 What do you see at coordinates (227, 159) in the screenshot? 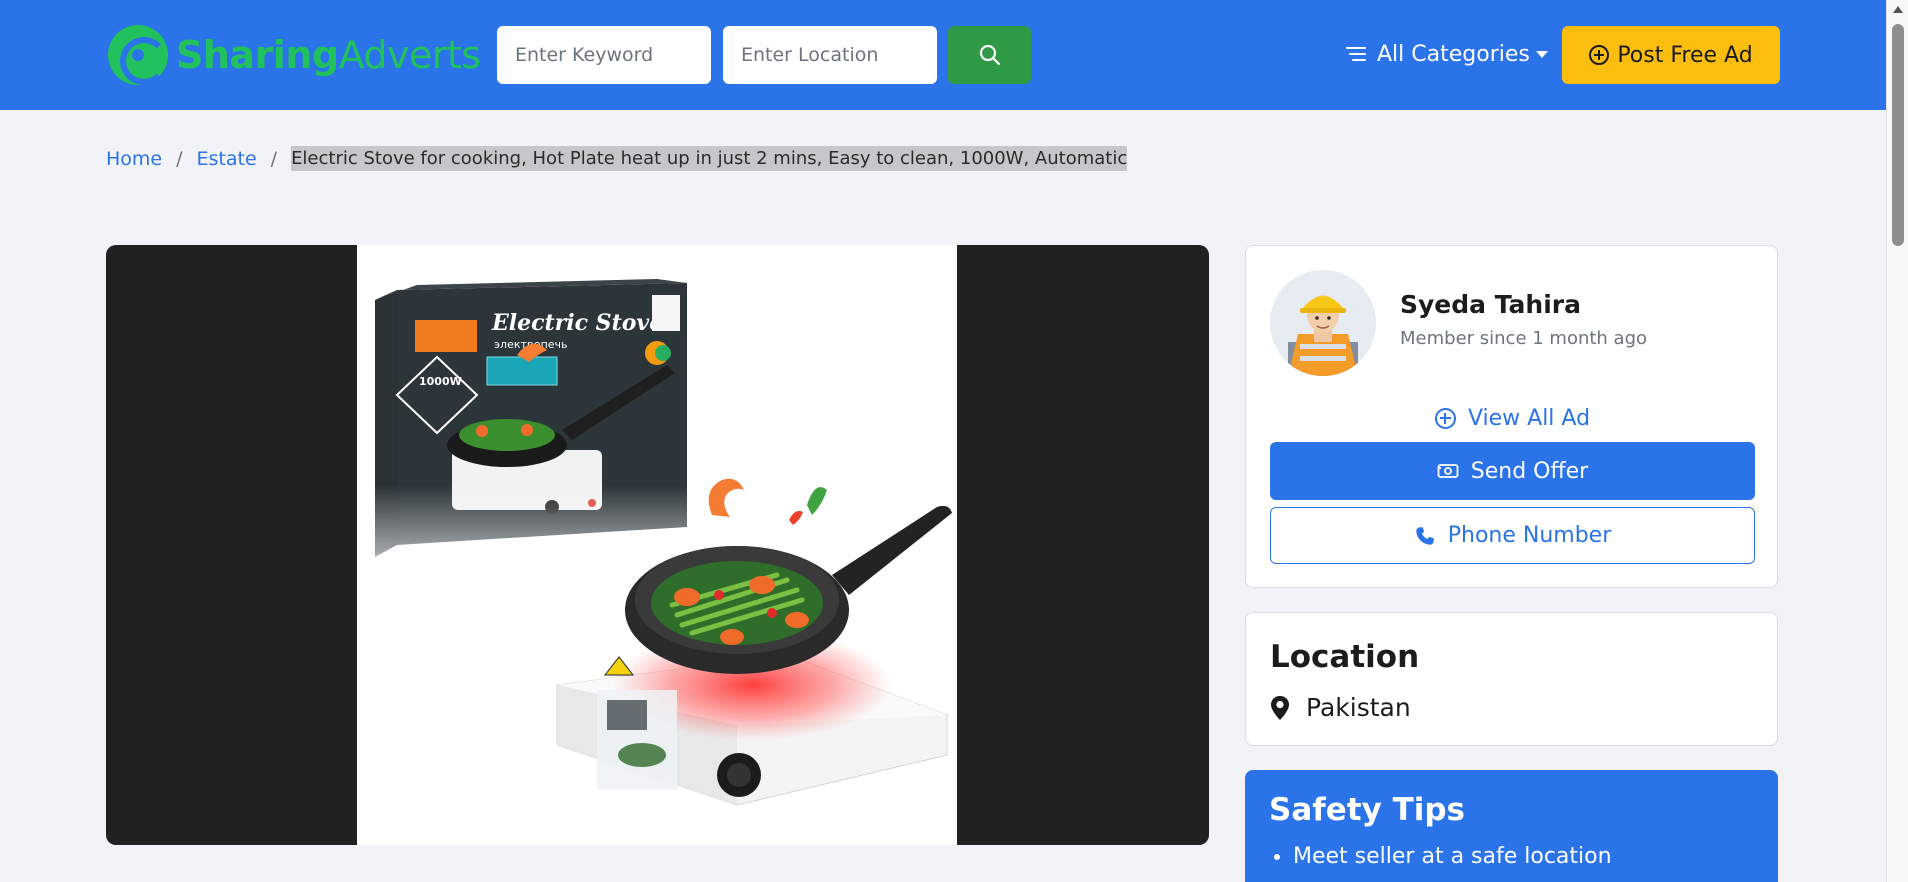
I see `breadcrumb-category-link: Estate` at bounding box center [227, 159].